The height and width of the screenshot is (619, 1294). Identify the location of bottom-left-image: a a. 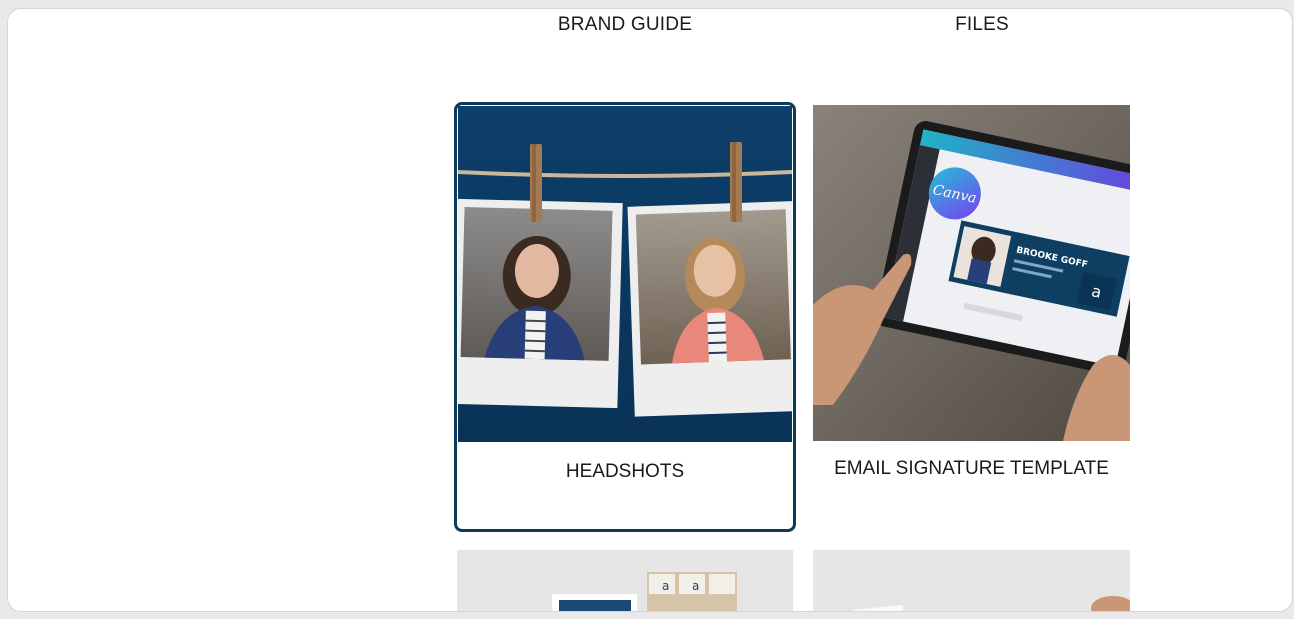
(625, 580).